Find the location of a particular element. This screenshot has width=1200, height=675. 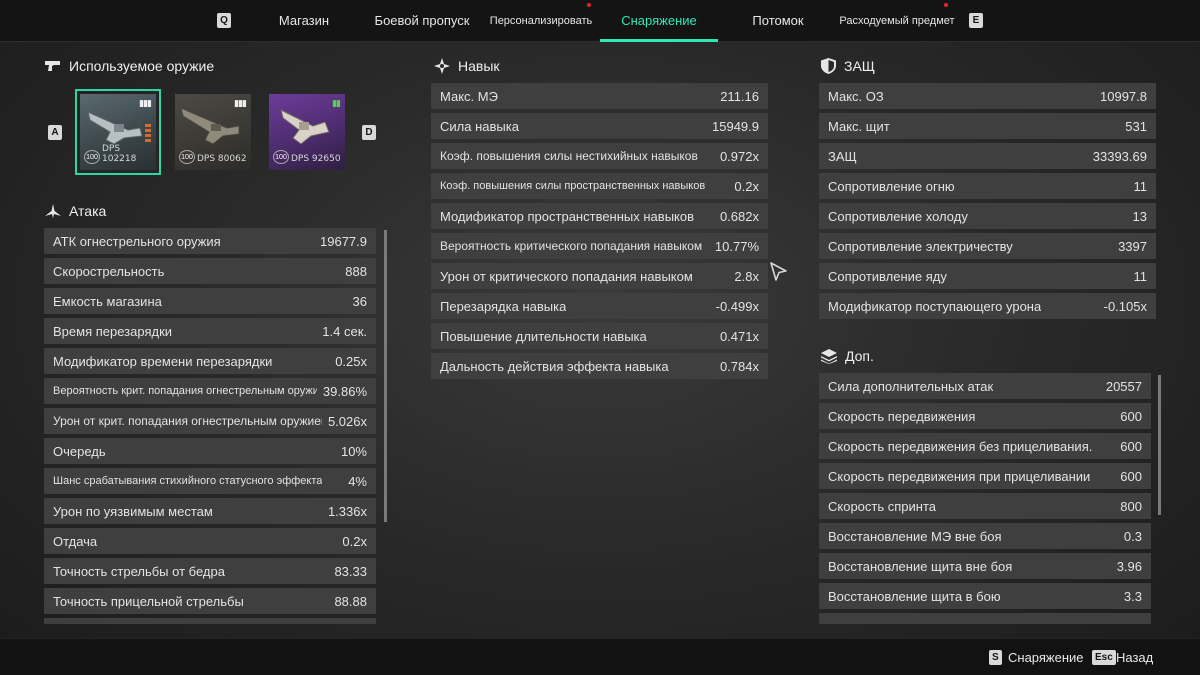

stat-label: Сопротивление огню is located at coordinates (891, 186).